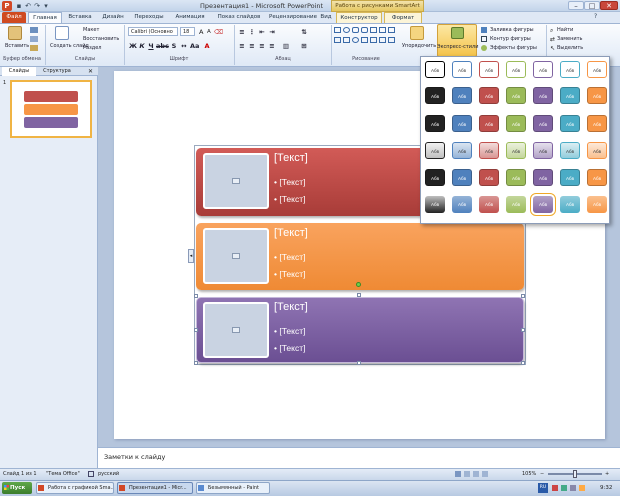 This screenshot has width=620, height=496. I want to click on copy-icon, so click(34, 39).